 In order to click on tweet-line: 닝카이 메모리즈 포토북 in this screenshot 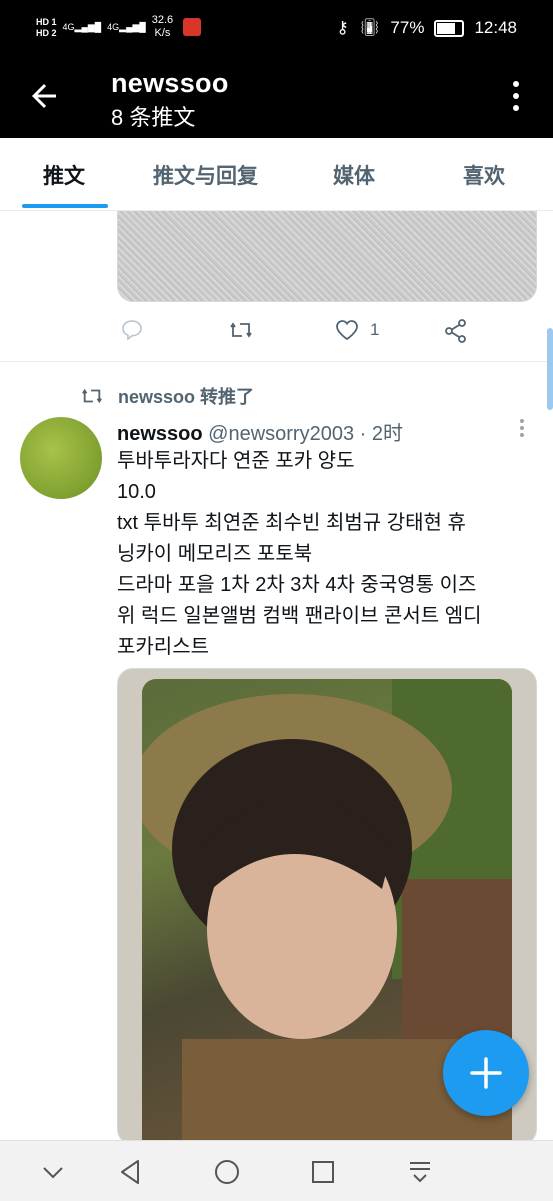, I will do `click(215, 554)`.